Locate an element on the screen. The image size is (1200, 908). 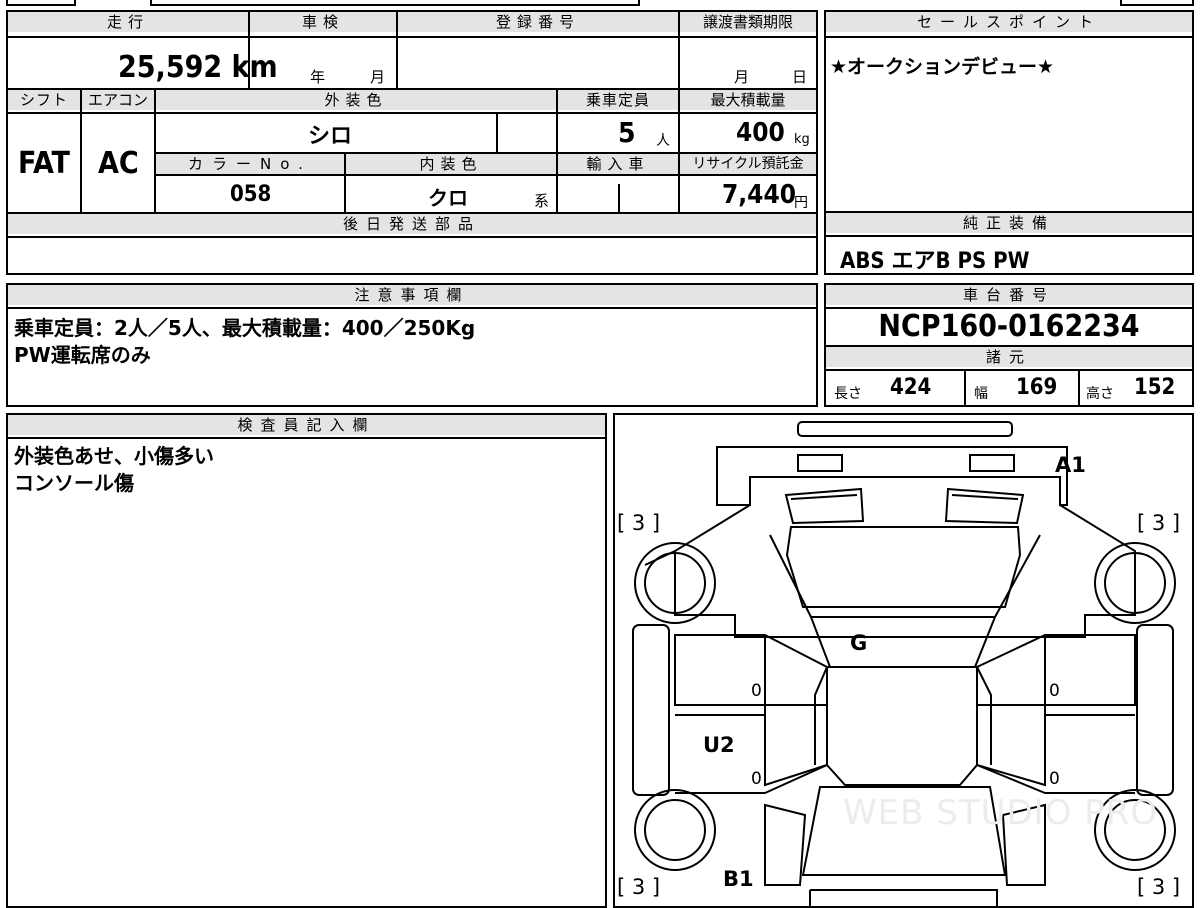
width-label: 幅 is located at coordinates (981, 394).